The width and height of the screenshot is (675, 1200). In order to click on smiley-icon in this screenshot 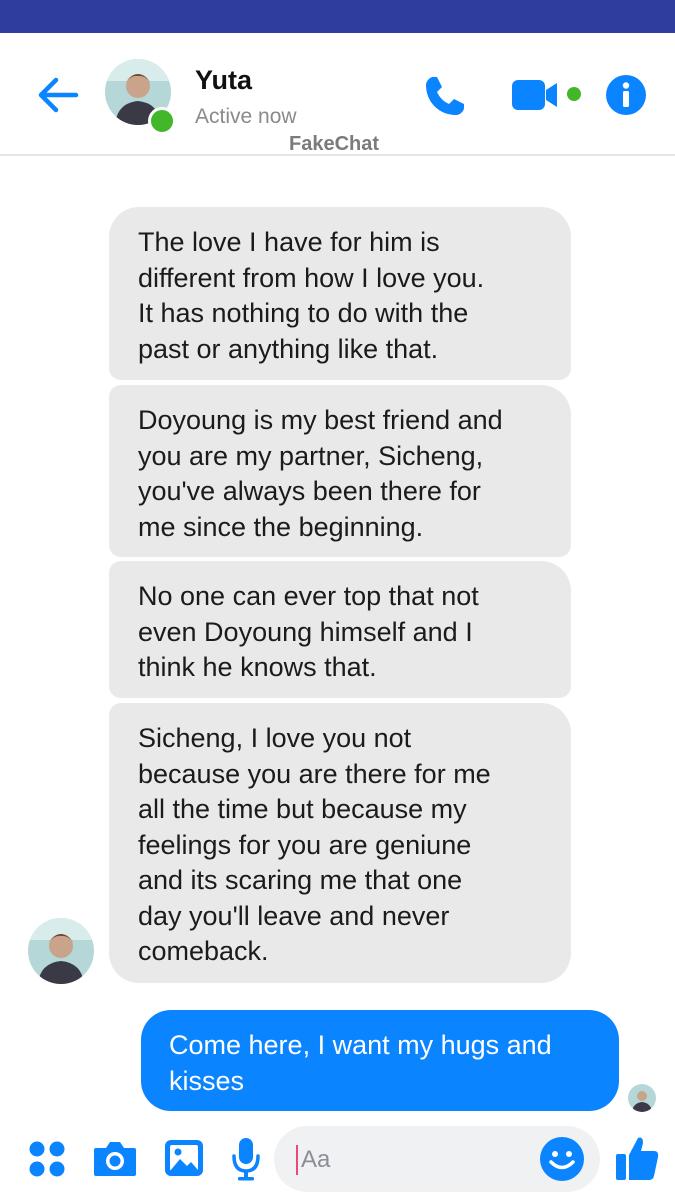, I will do `click(562, 1159)`.